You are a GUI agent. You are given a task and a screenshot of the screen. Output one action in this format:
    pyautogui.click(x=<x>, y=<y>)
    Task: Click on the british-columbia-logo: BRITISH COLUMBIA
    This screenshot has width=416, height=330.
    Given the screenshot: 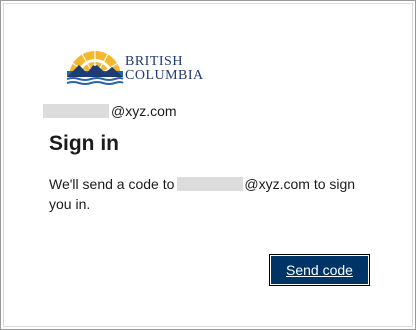 What is the action you would take?
    pyautogui.click(x=134, y=70)
    